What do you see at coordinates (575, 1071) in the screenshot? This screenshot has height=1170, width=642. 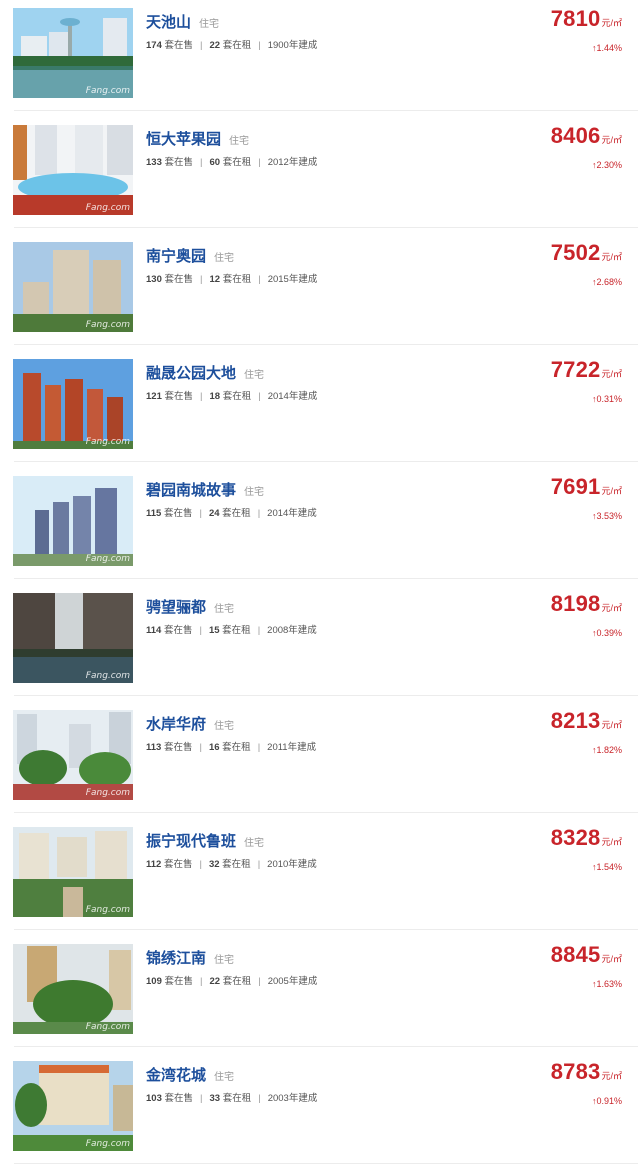 I see `price-value: 8783` at bounding box center [575, 1071].